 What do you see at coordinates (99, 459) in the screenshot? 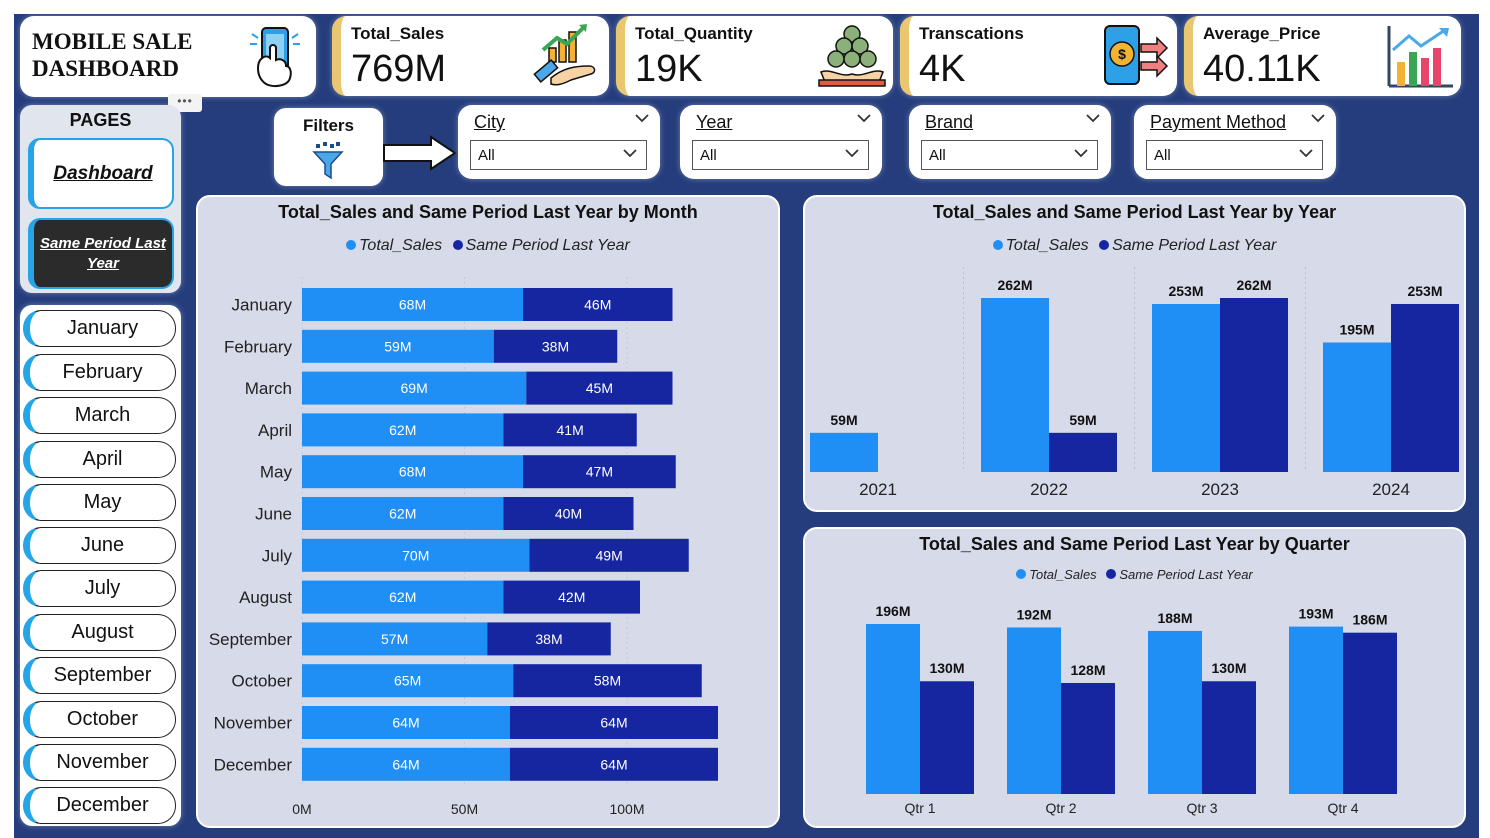
I see `month-button-april: April` at bounding box center [99, 459].